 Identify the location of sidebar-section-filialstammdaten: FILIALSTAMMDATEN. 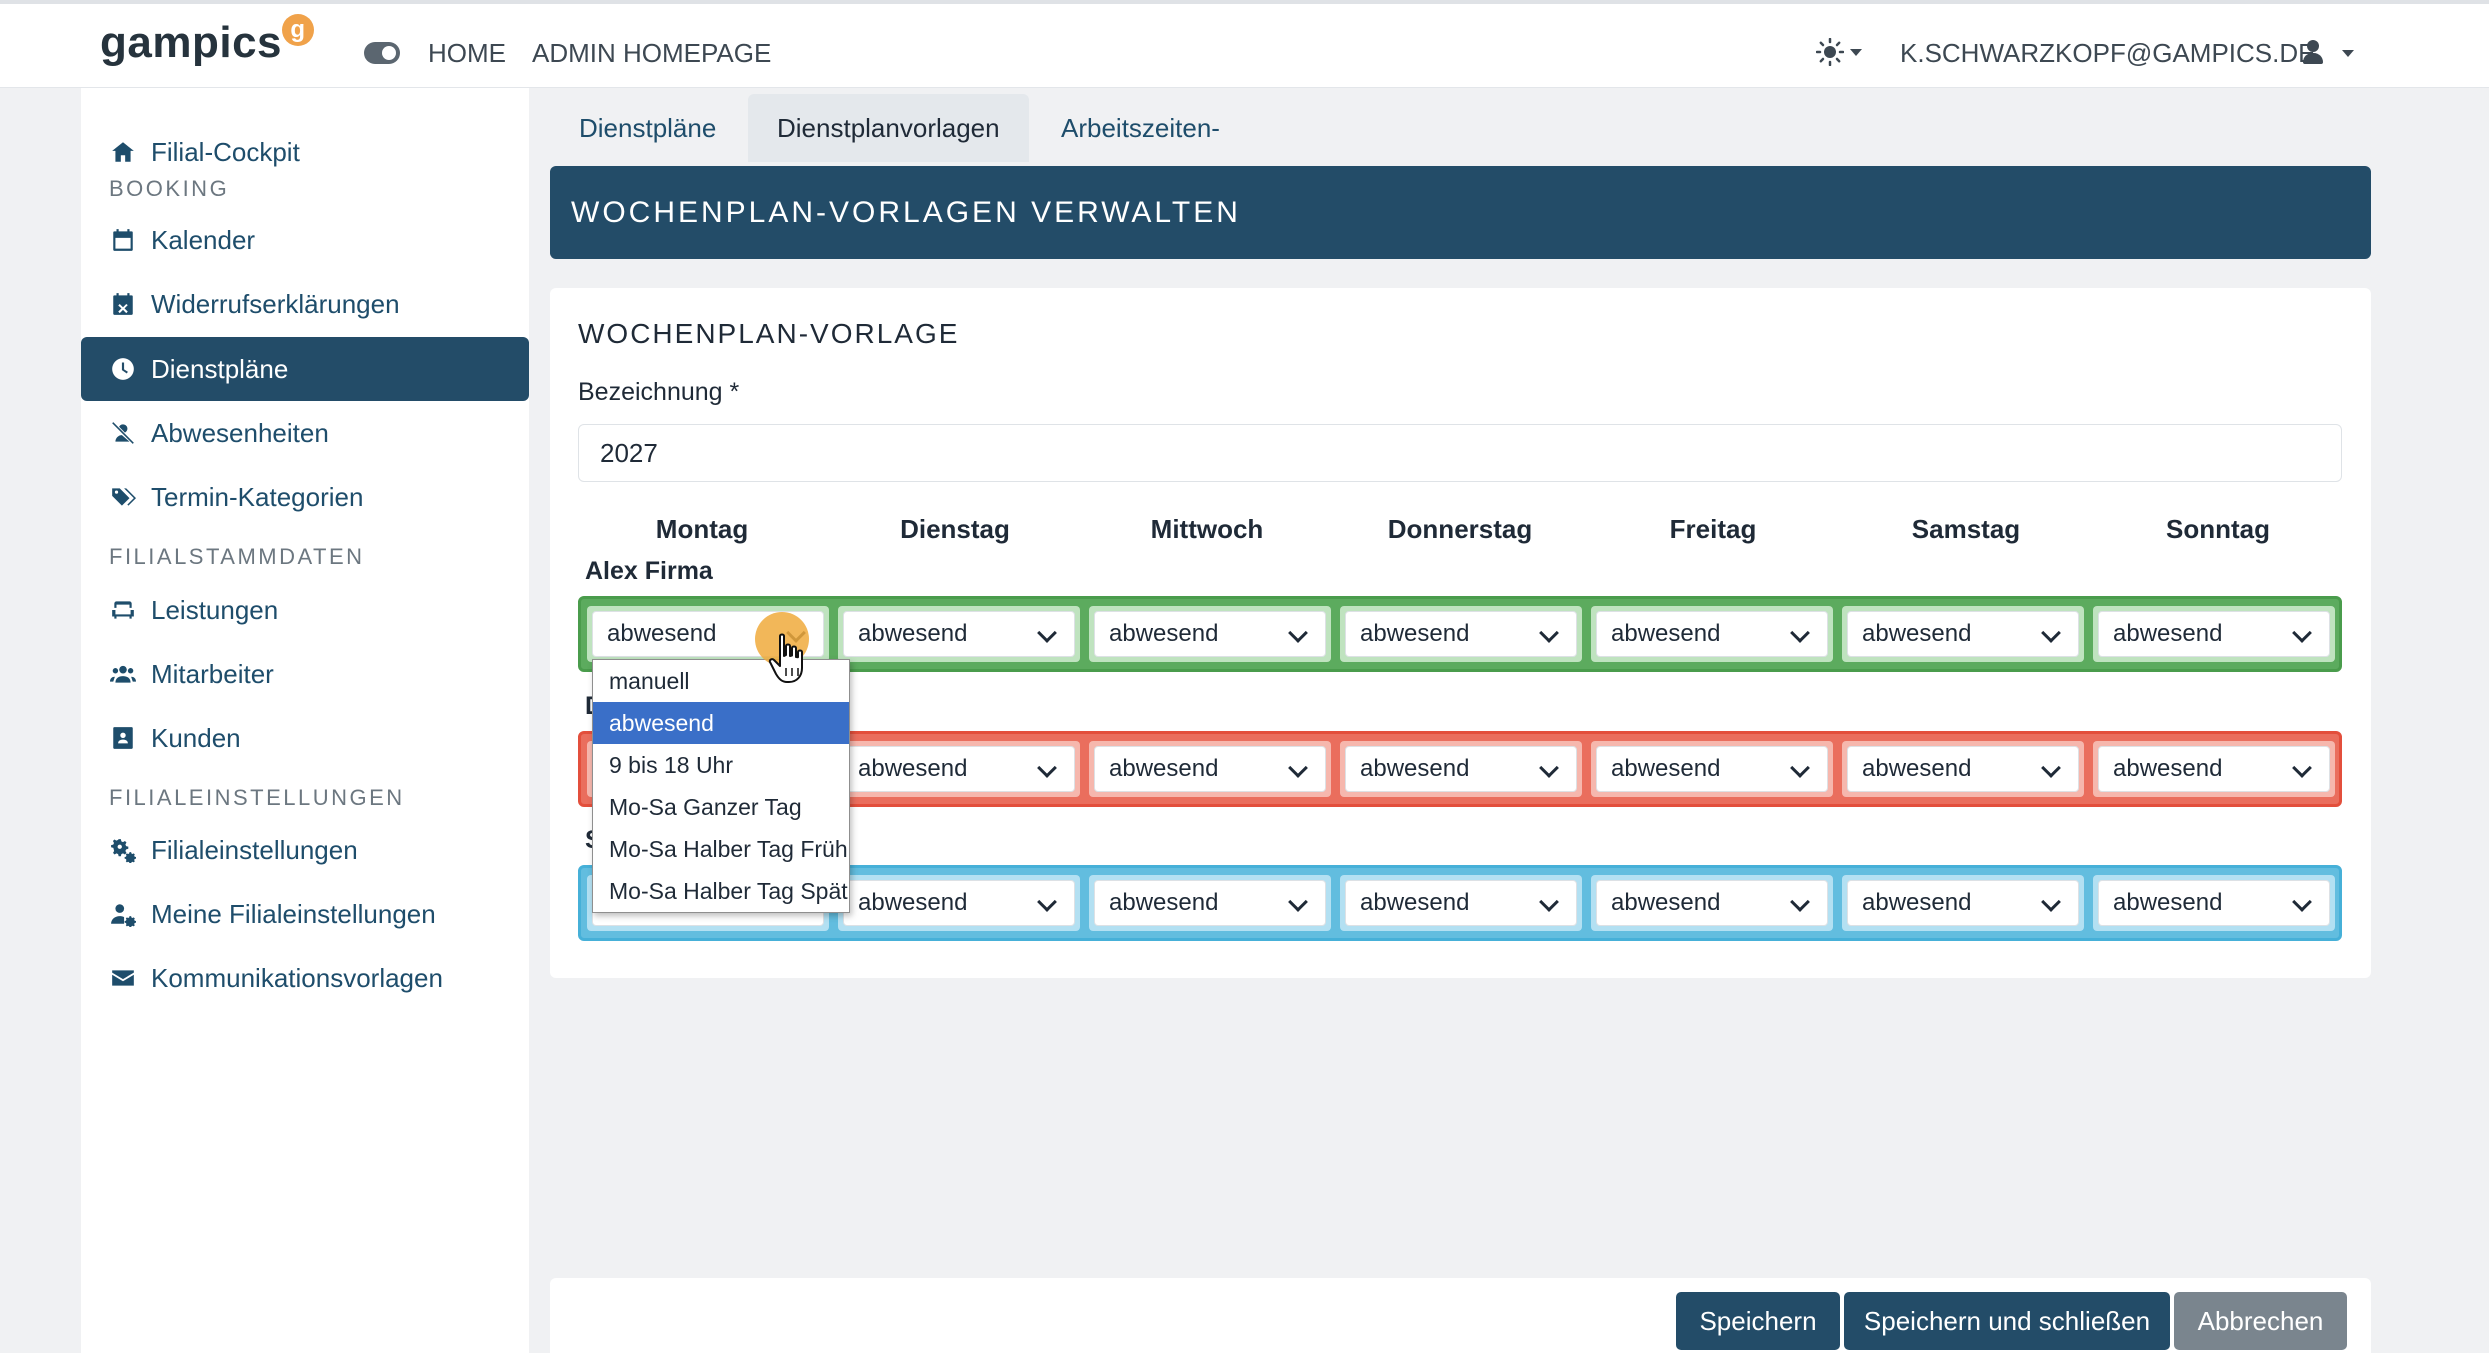
(237, 556).